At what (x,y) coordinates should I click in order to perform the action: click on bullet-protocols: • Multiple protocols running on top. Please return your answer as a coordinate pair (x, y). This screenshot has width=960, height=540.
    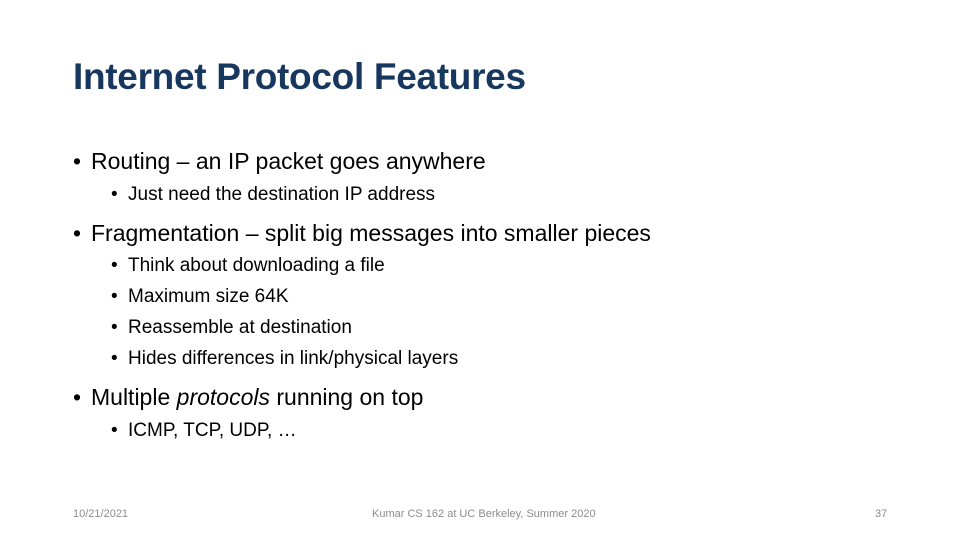
    Looking at the image, I should click on (248, 397).